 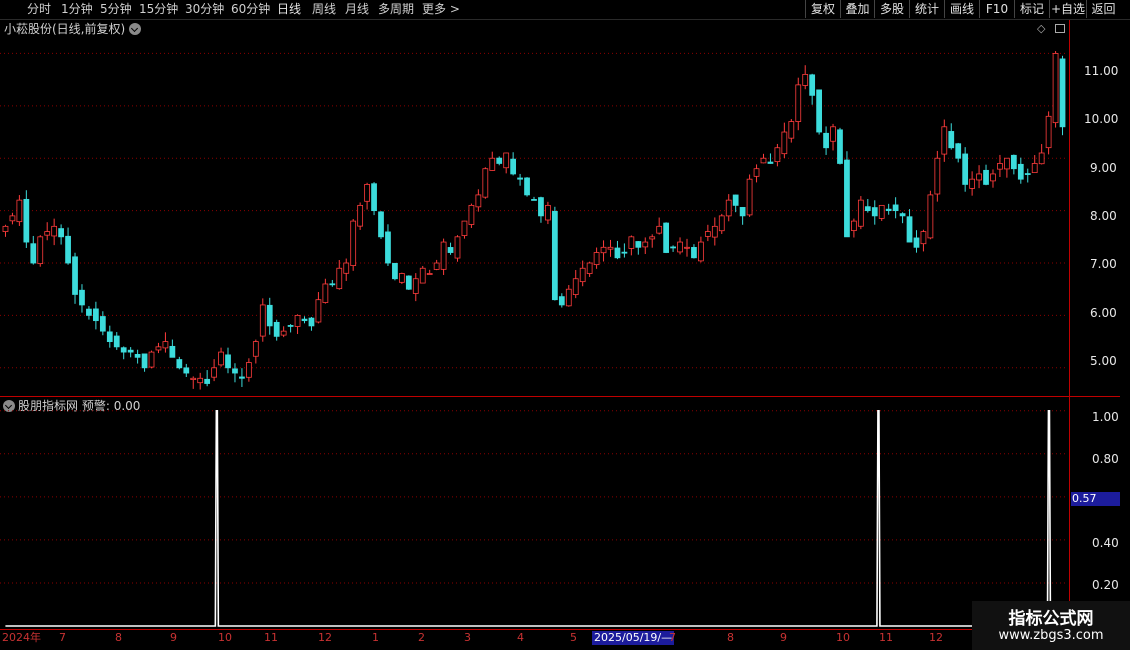 What do you see at coordinates (441, 9) in the screenshot?
I see `period-tab-more: 更多 >` at bounding box center [441, 9].